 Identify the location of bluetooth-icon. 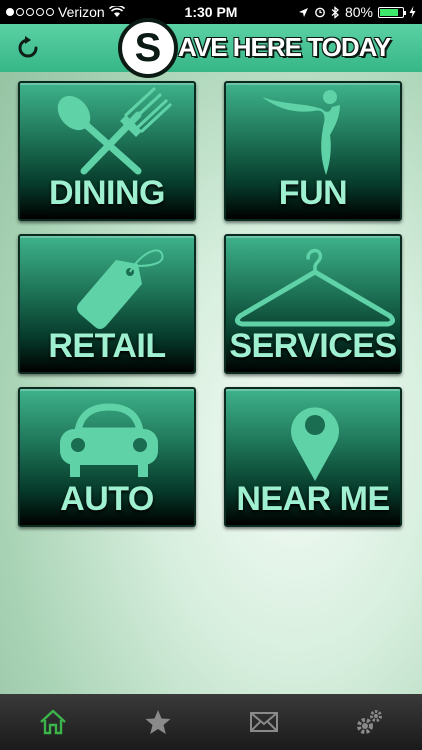
(335, 12).